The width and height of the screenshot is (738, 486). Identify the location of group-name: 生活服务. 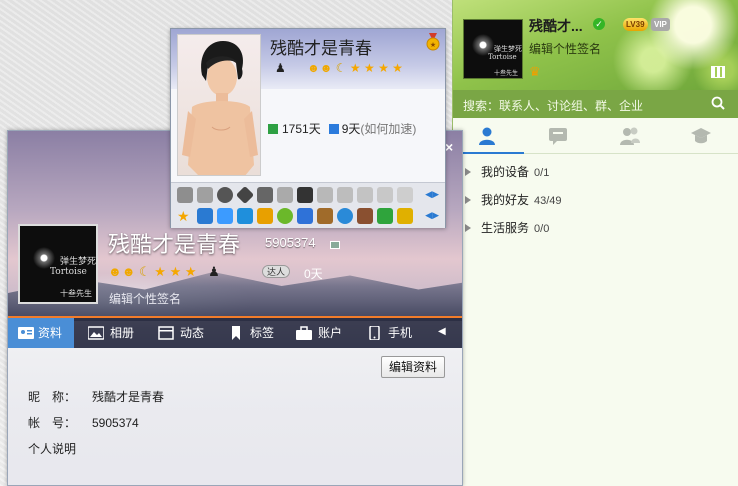
(505, 228).